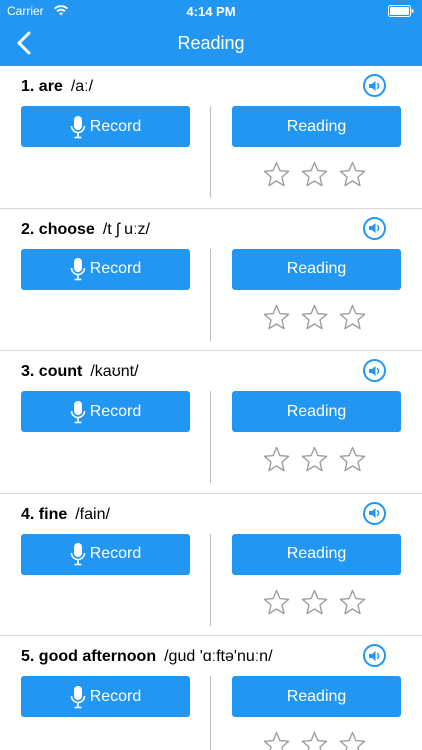  Describe the element at coordinates (211, 43) in the screenshot. I see `page-title: Reading` at that location.